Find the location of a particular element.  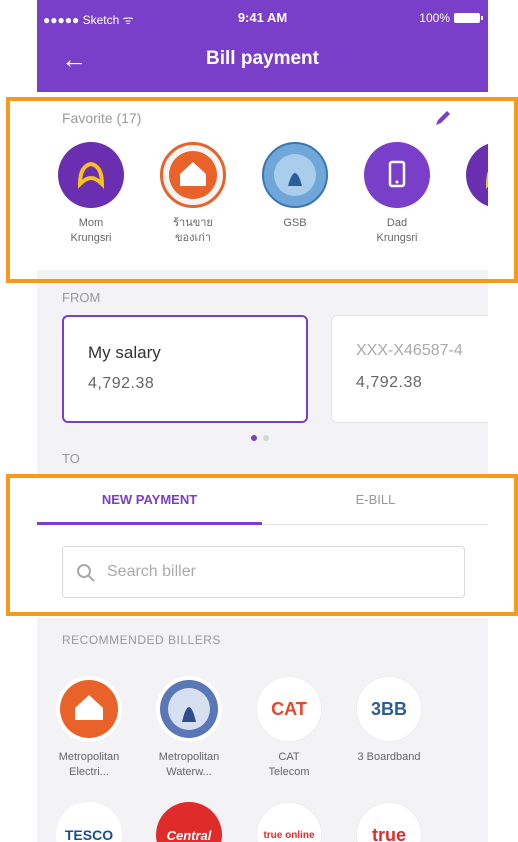

biller-central: Central is located at coordinates (189, 822).